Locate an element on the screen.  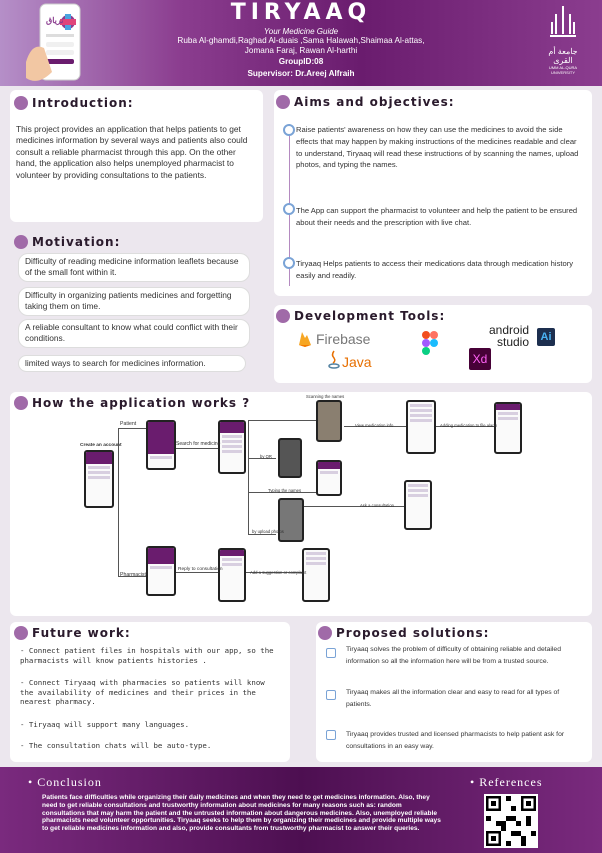
poster-subtitle: Your Medicine Guide is located at coordinates (301, 31).